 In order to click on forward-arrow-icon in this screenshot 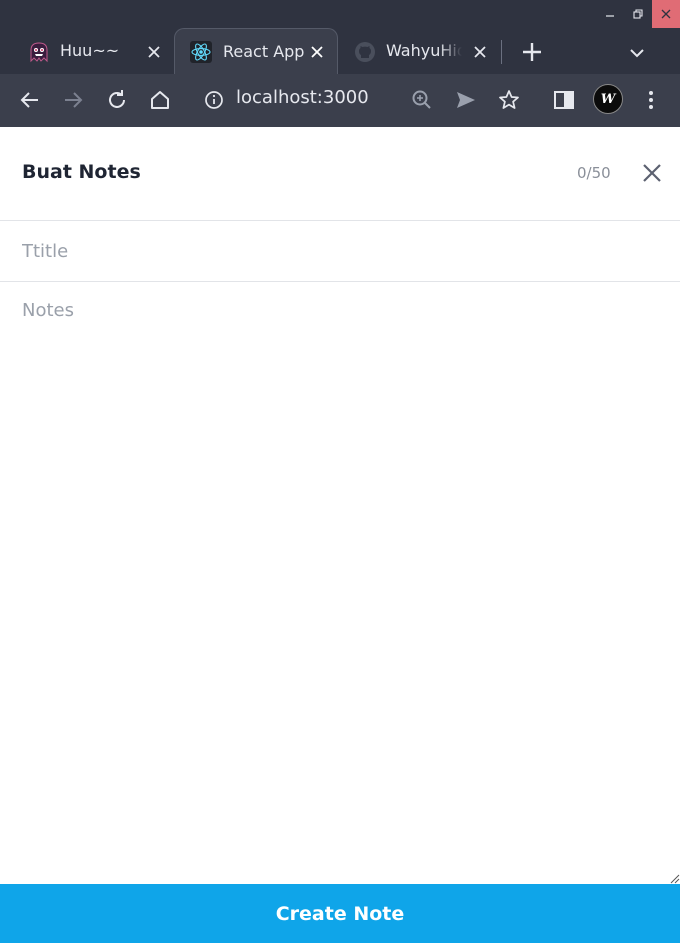, I will do `click(73, 100)`.